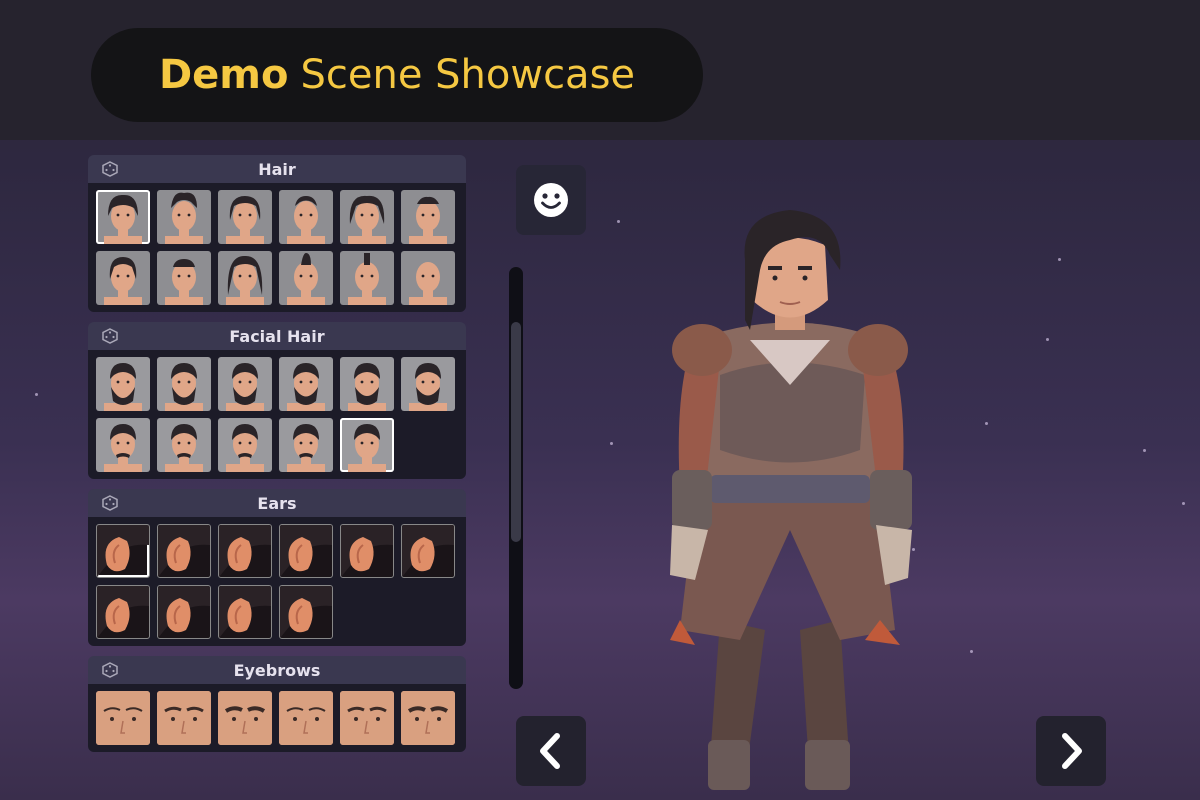 Image resolution: width=1200 pixels, height=800 pixels. I want to click on section-title: Facial Hair, so click(277, 336).